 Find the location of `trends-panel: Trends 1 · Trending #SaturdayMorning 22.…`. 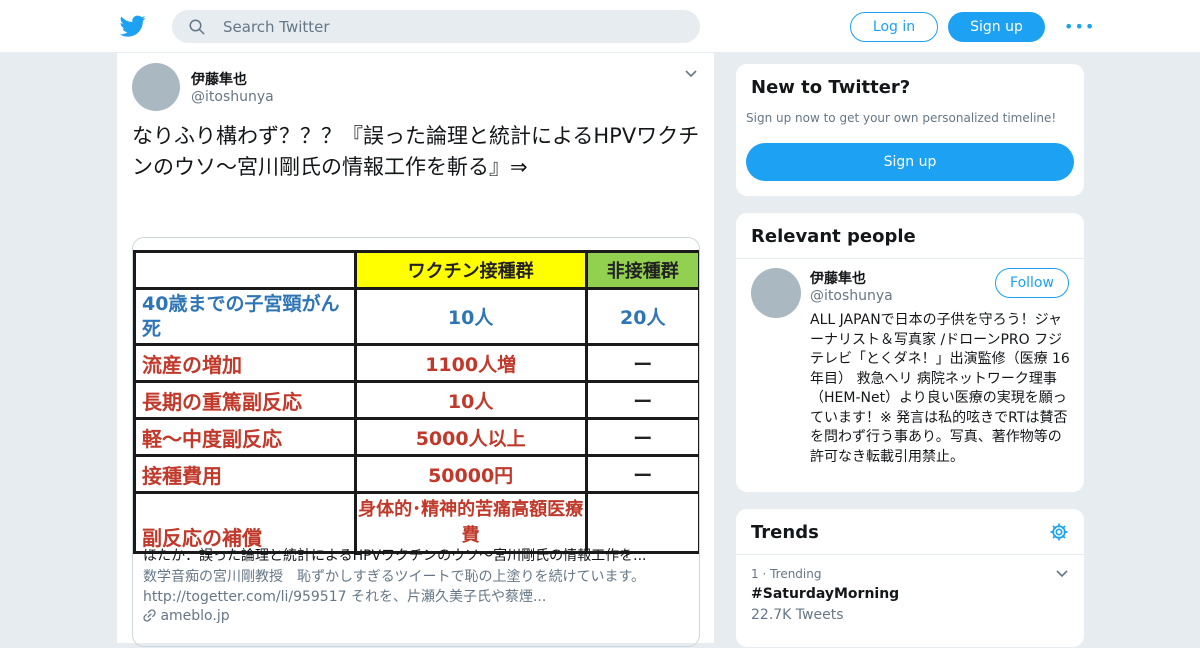

trends-panel: Trends 1 · Trending #SaturdayMorning 22.… is located at coordinates (910, 578).